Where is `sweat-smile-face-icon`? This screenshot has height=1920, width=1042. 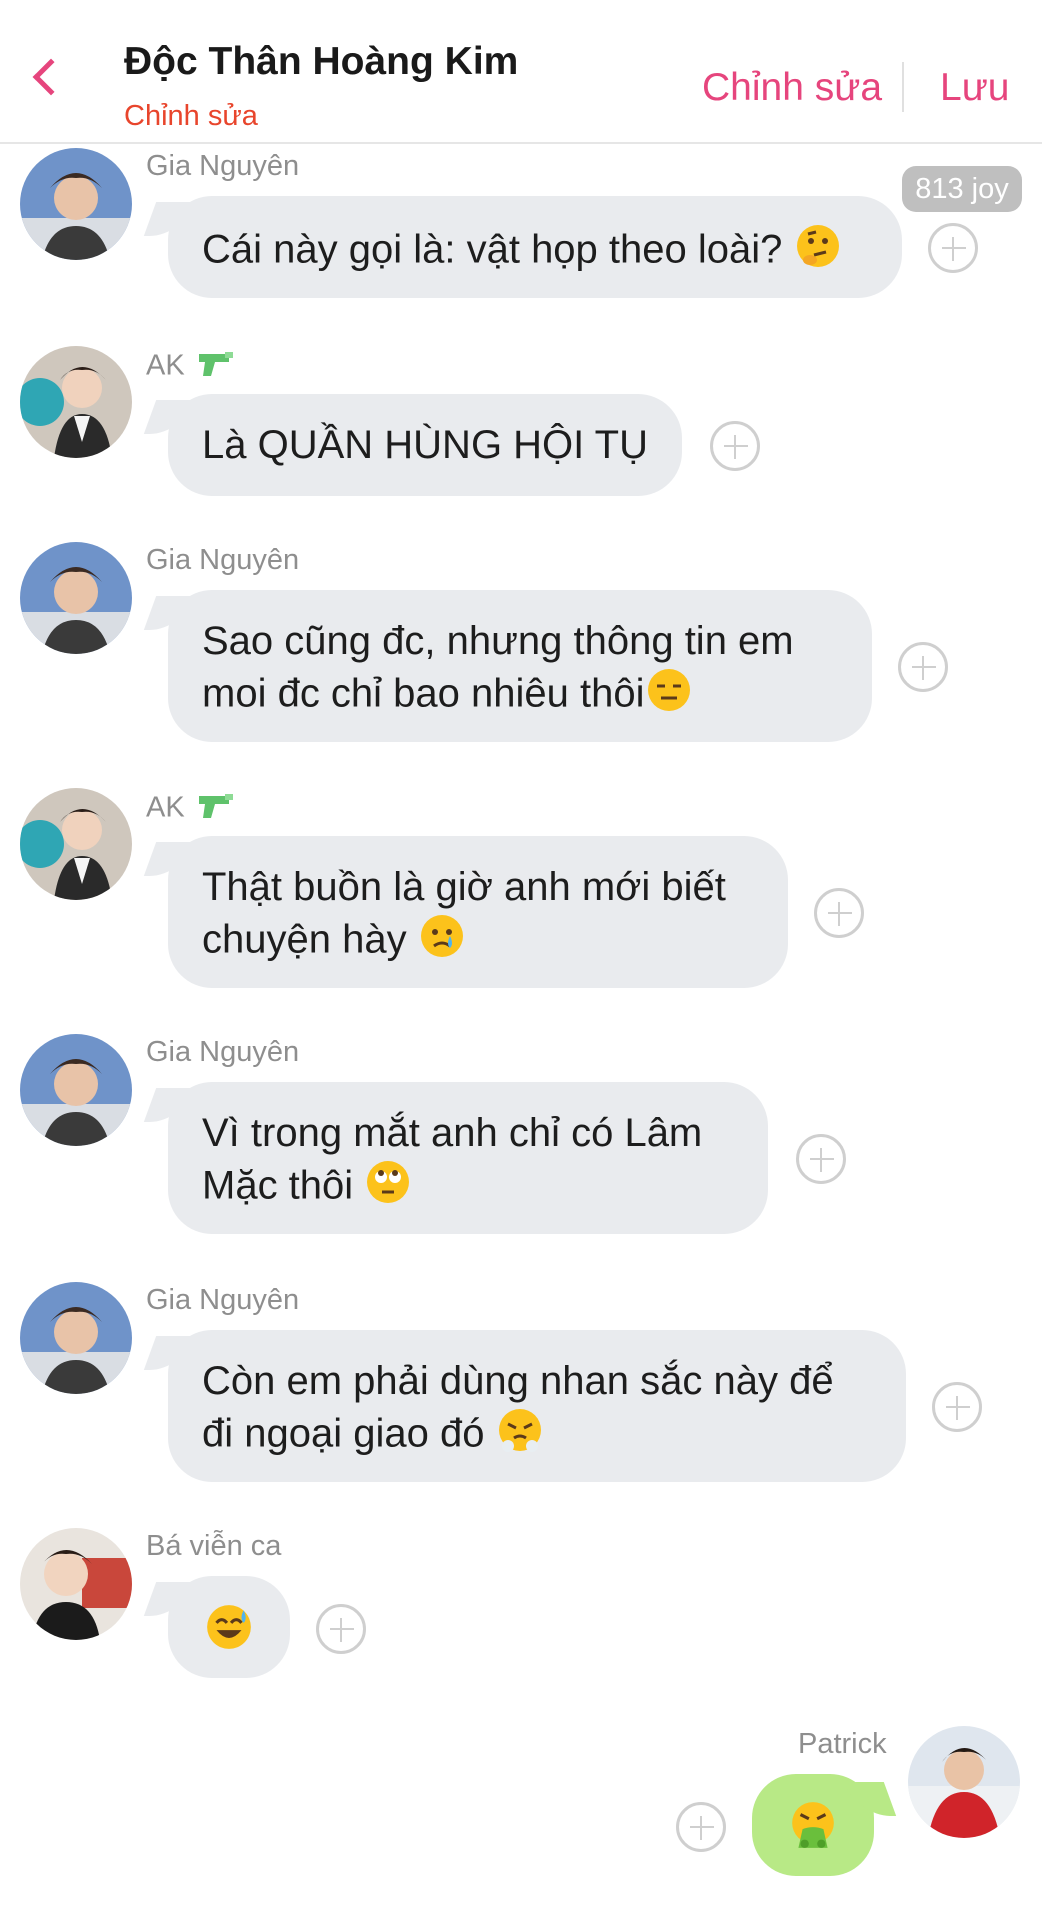
sweat-smile-face-icon is located at coordinates (229, 1633).